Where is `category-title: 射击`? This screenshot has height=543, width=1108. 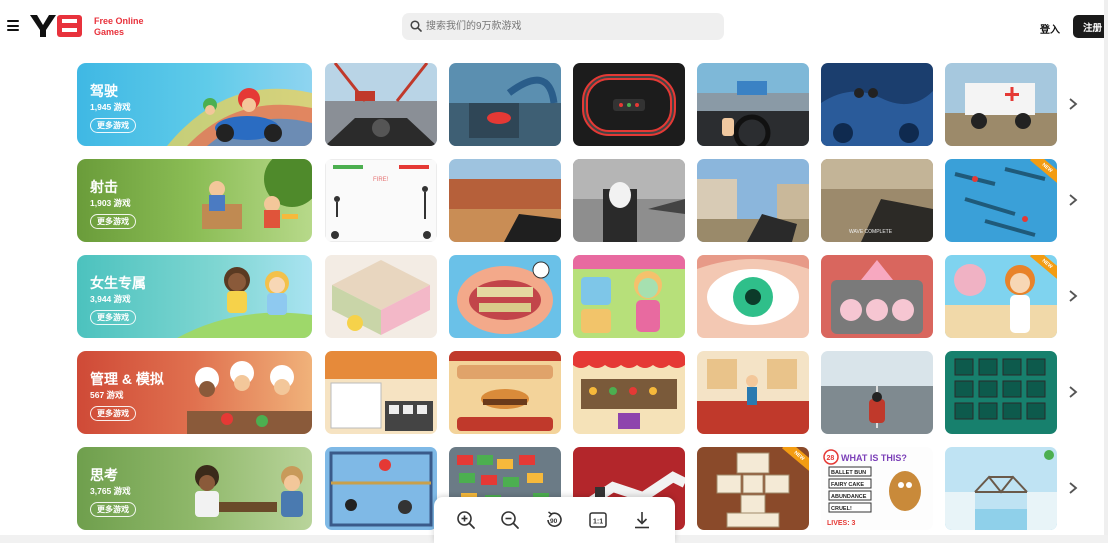 category-title: 射击 is located at coordinates (104, 187).